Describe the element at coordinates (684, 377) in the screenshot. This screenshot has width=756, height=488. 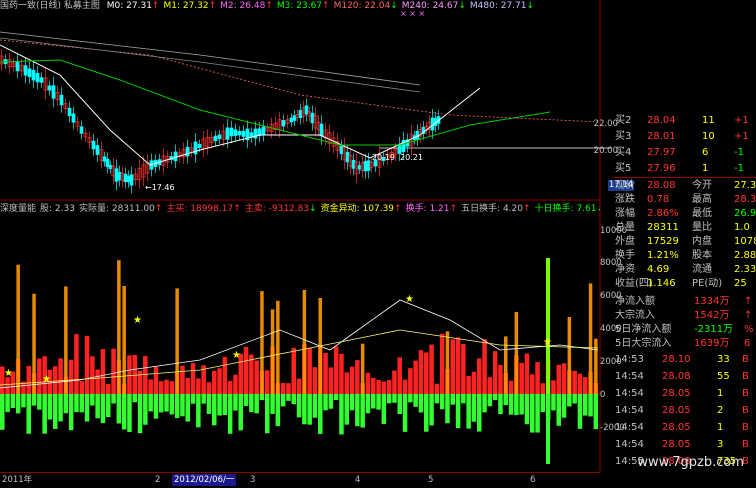
I see `tick-row: 14:54 28.08 55 B` at that location.